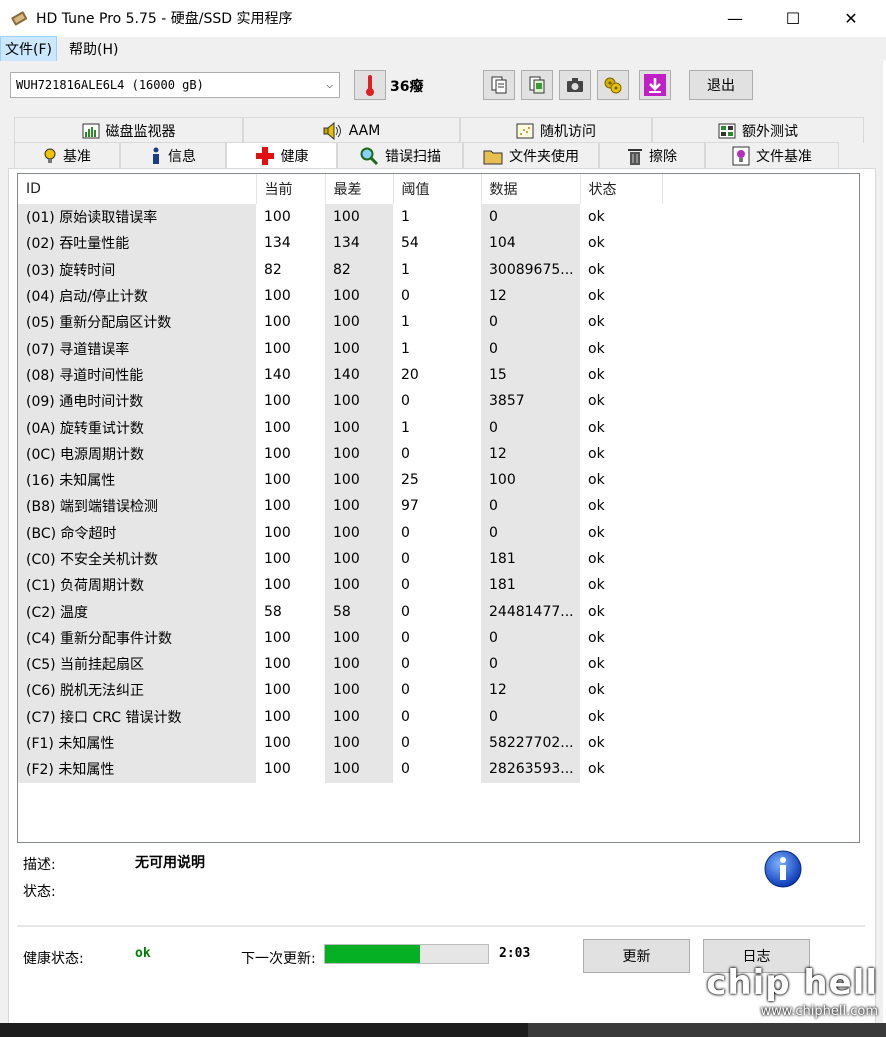 The height and width of the screenshot is (1037, 886). What do you see at coordinates (369, 156) in the screenshot?
I see `magnifier-icon` at bounding box center [369, 156].